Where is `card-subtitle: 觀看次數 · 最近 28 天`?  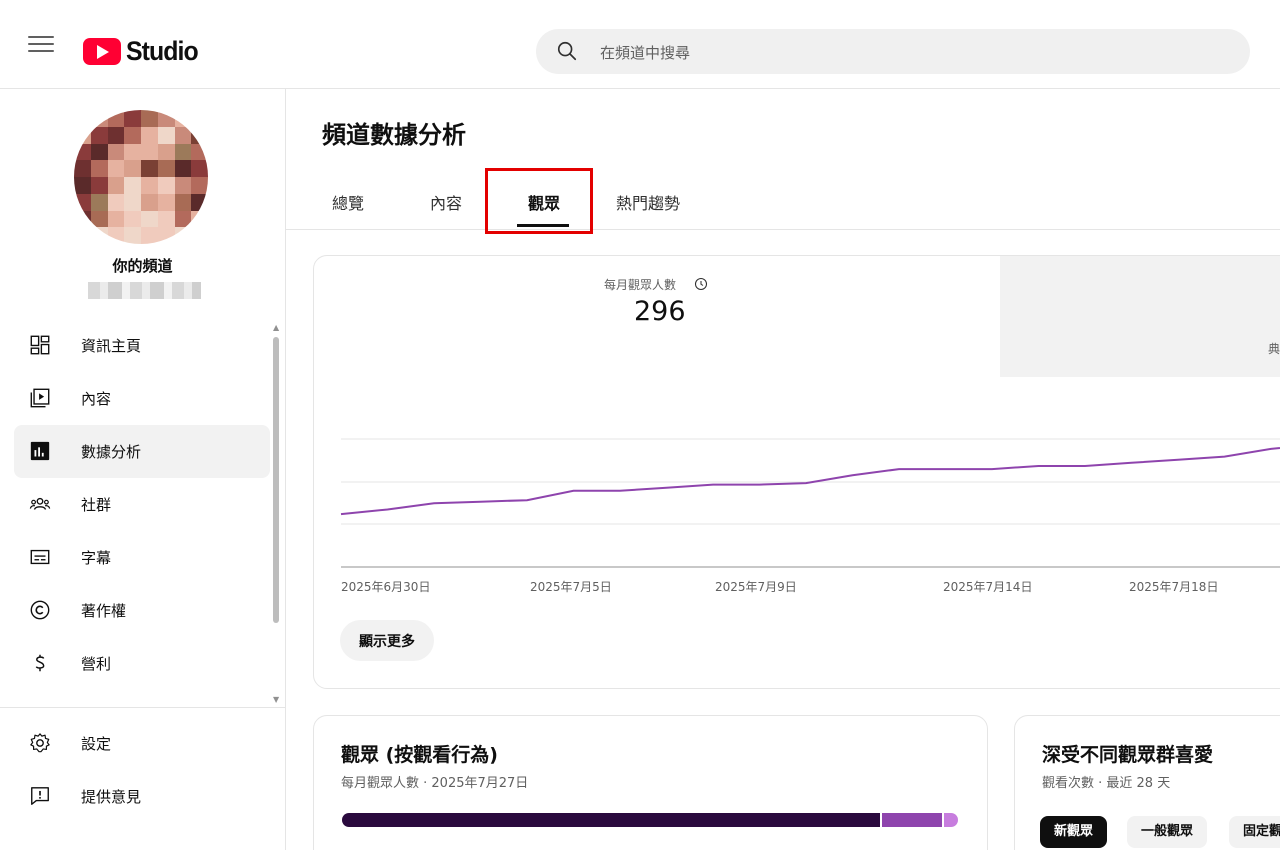 card-subtitle: 觀看次數 · 最近 28 天 is located at coordinates (1106, 783).